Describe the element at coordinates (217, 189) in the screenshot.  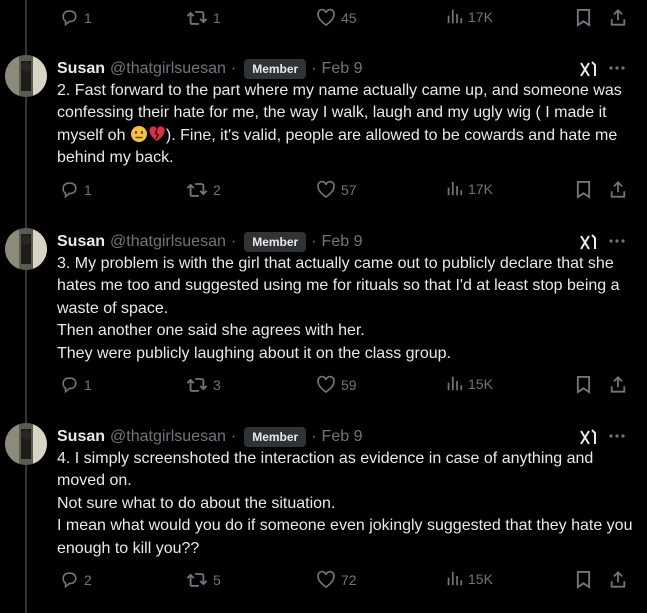
I see `repost-count: 2` at that location.